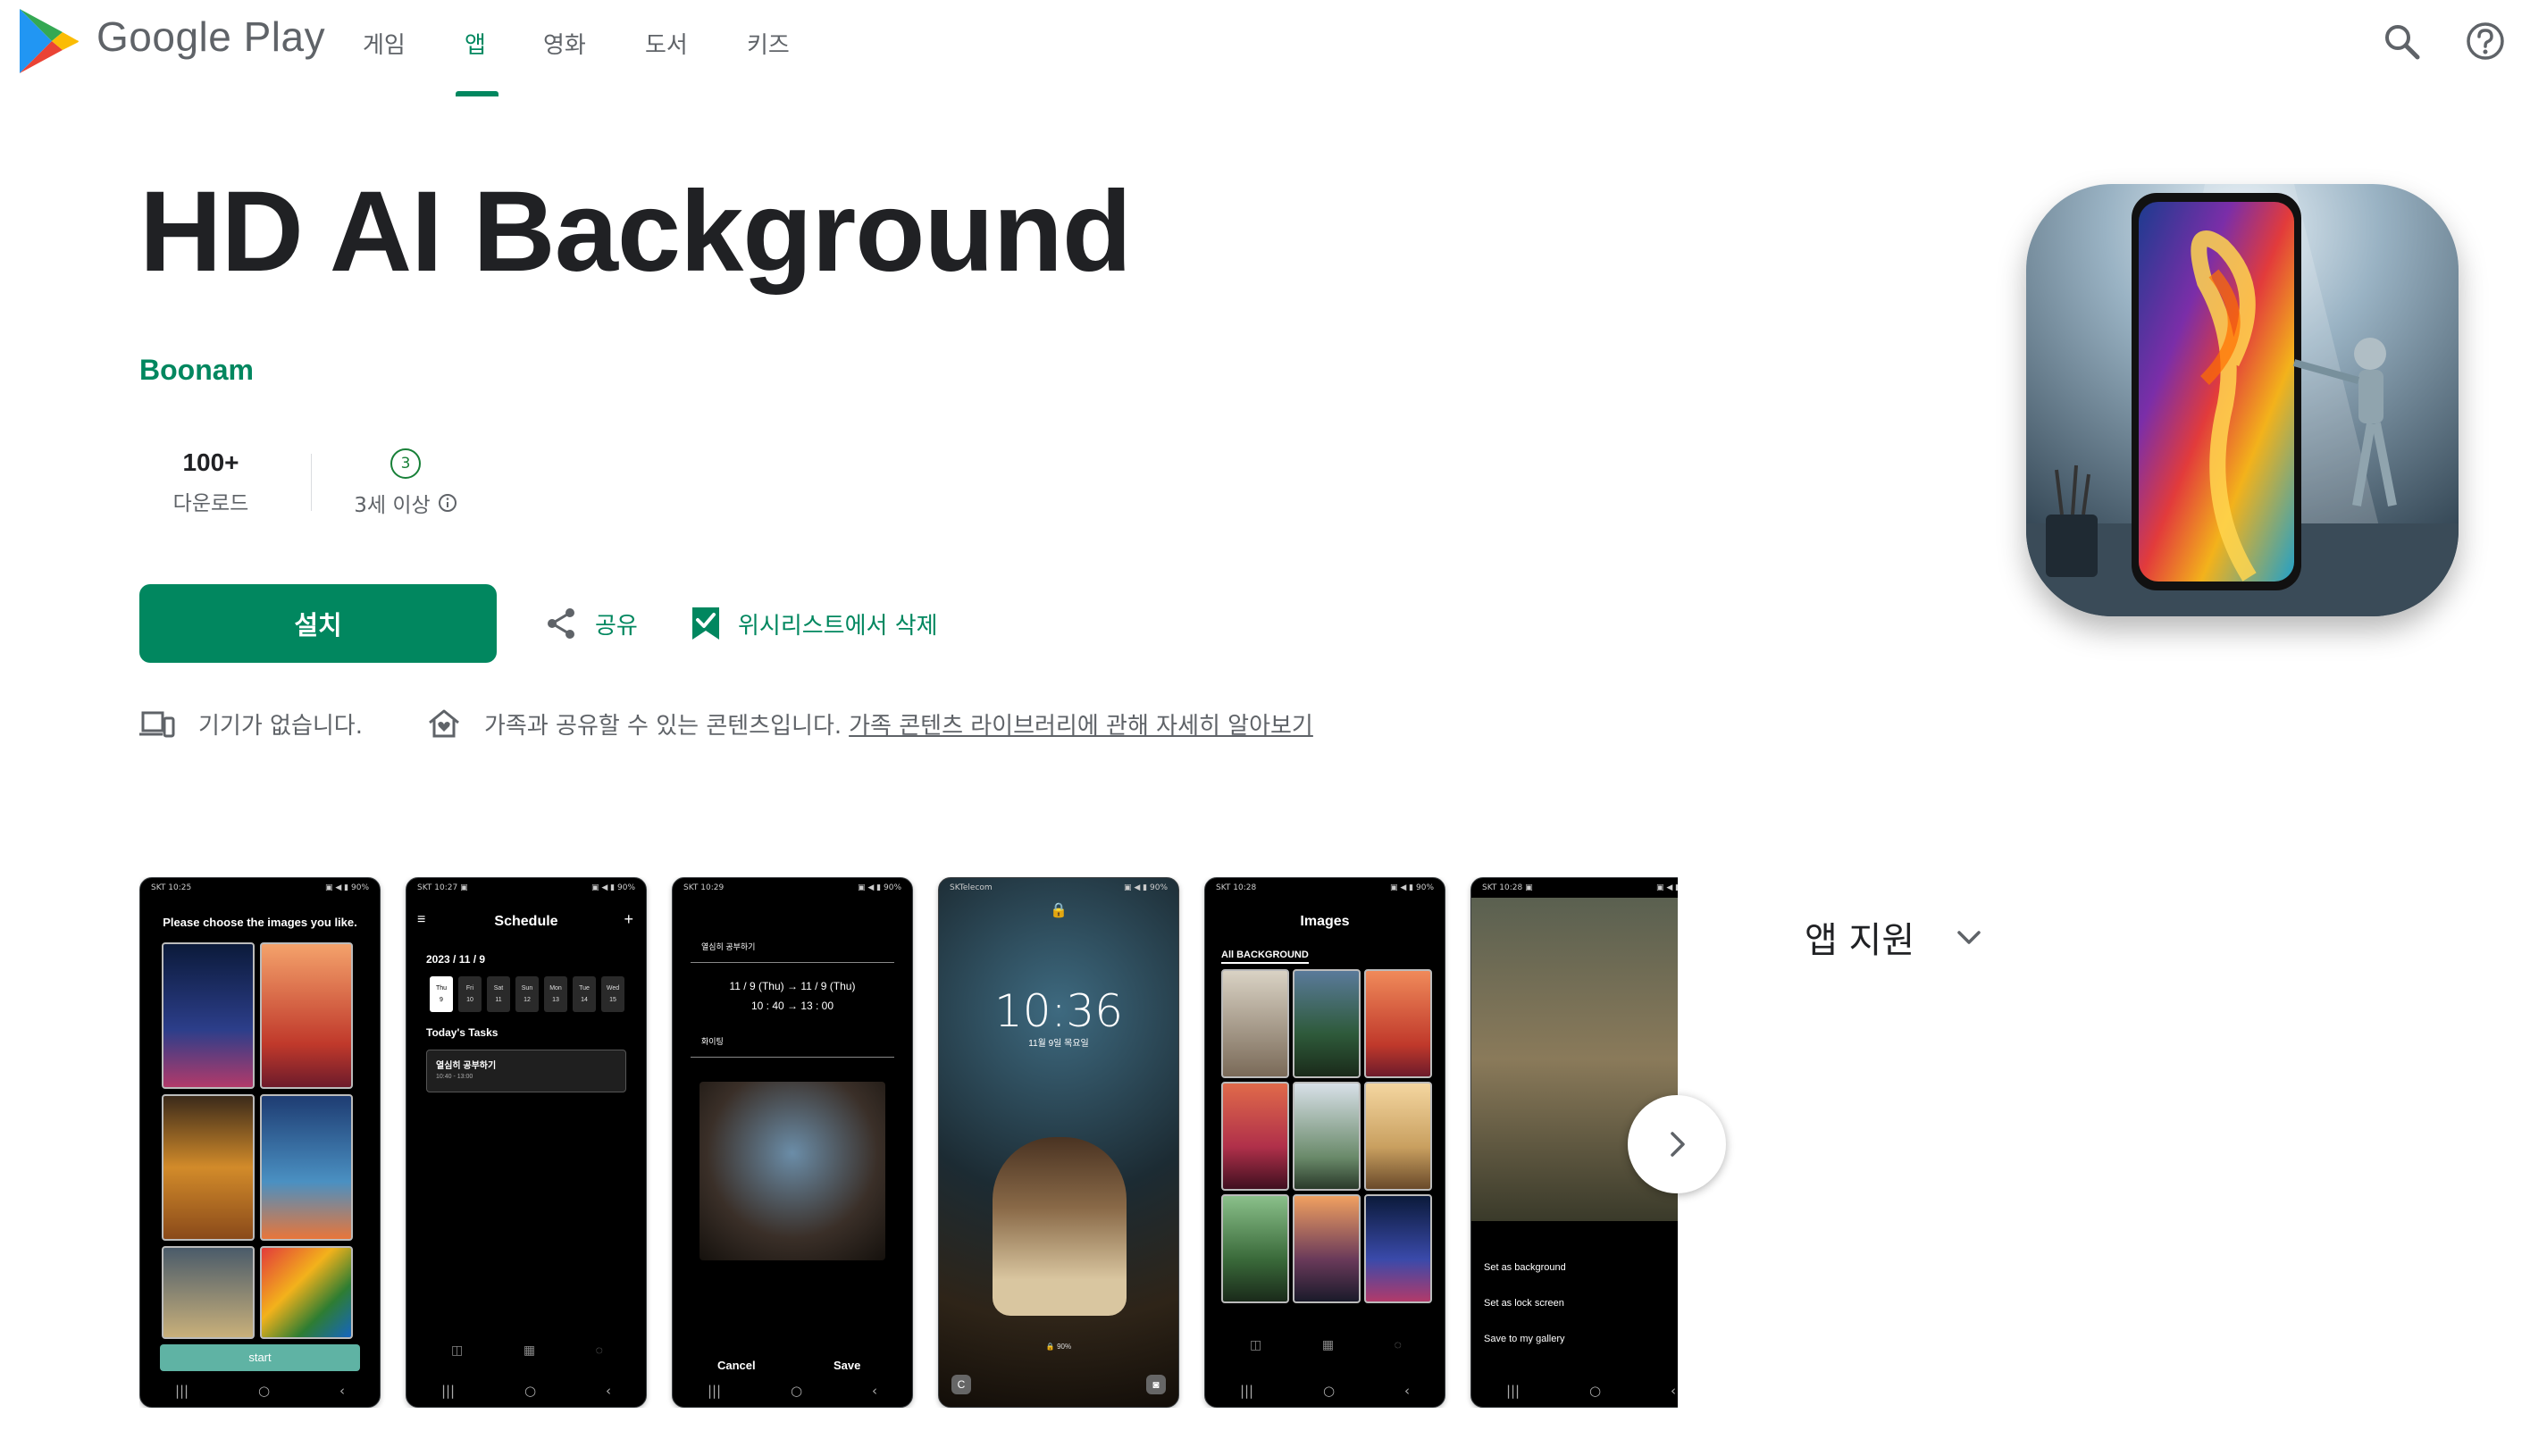 The height and width of the screenshot is (1456, 2530). What do you see at coordinates (1525, 1267) in the screenshot?
I see `option-set-background: Set as background` at bounding box center [1525, 1267].